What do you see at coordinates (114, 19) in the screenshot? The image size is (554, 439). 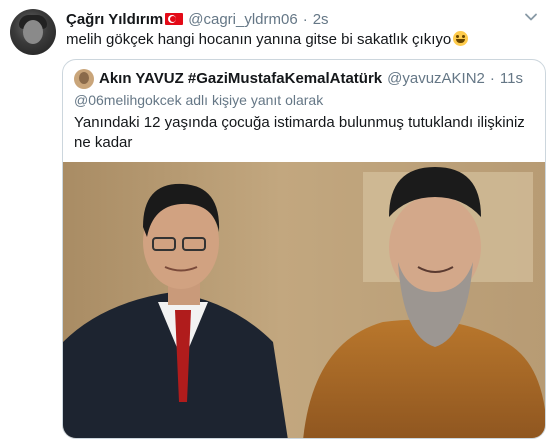 I see `author-name: Çağrı Yıldırım` at bounding box center [114, 19].